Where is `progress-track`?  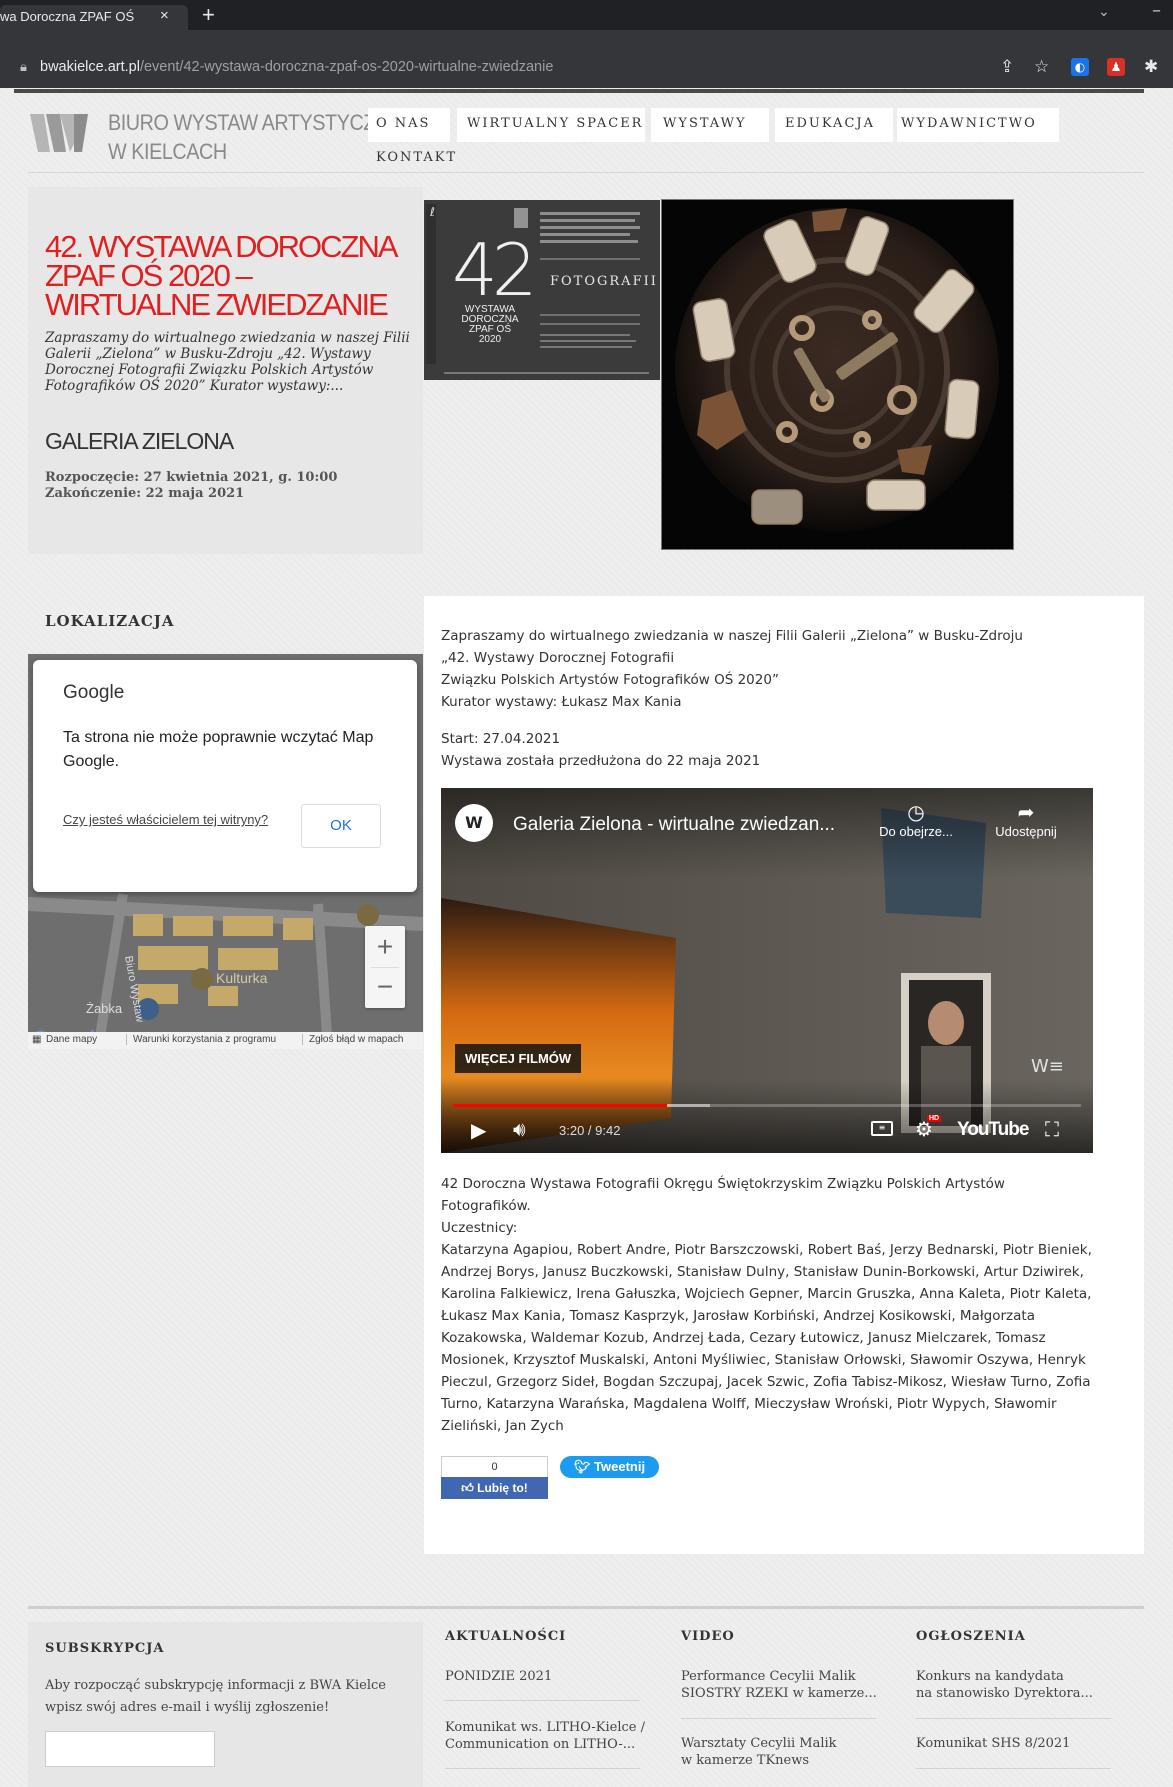
progress-track is located at coordinates (767, 1105).